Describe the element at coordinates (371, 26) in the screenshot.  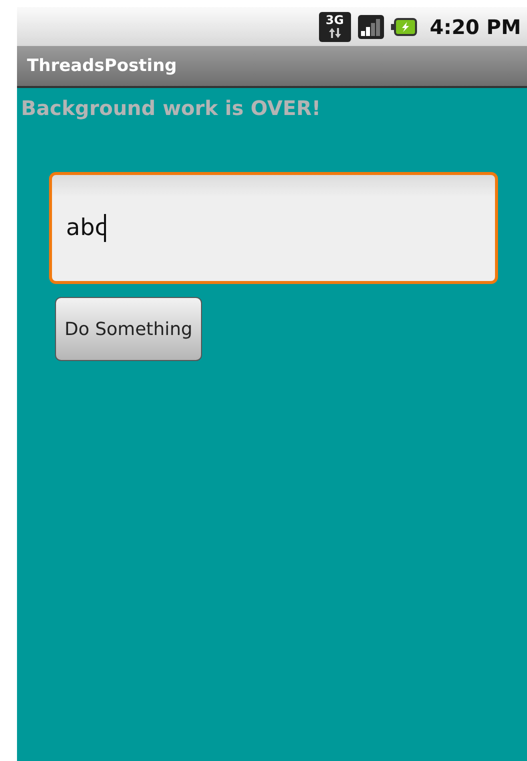
I see `signal-icon` at that location.